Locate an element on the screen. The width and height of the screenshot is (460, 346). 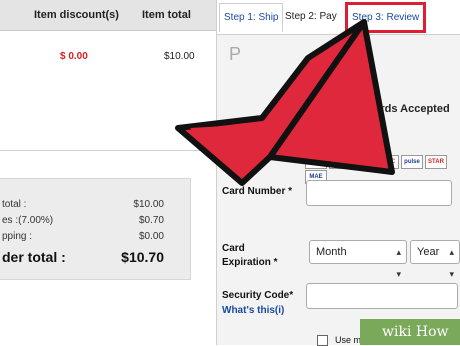
card-number-label: Card Number * is located at coordinates (257, 191).